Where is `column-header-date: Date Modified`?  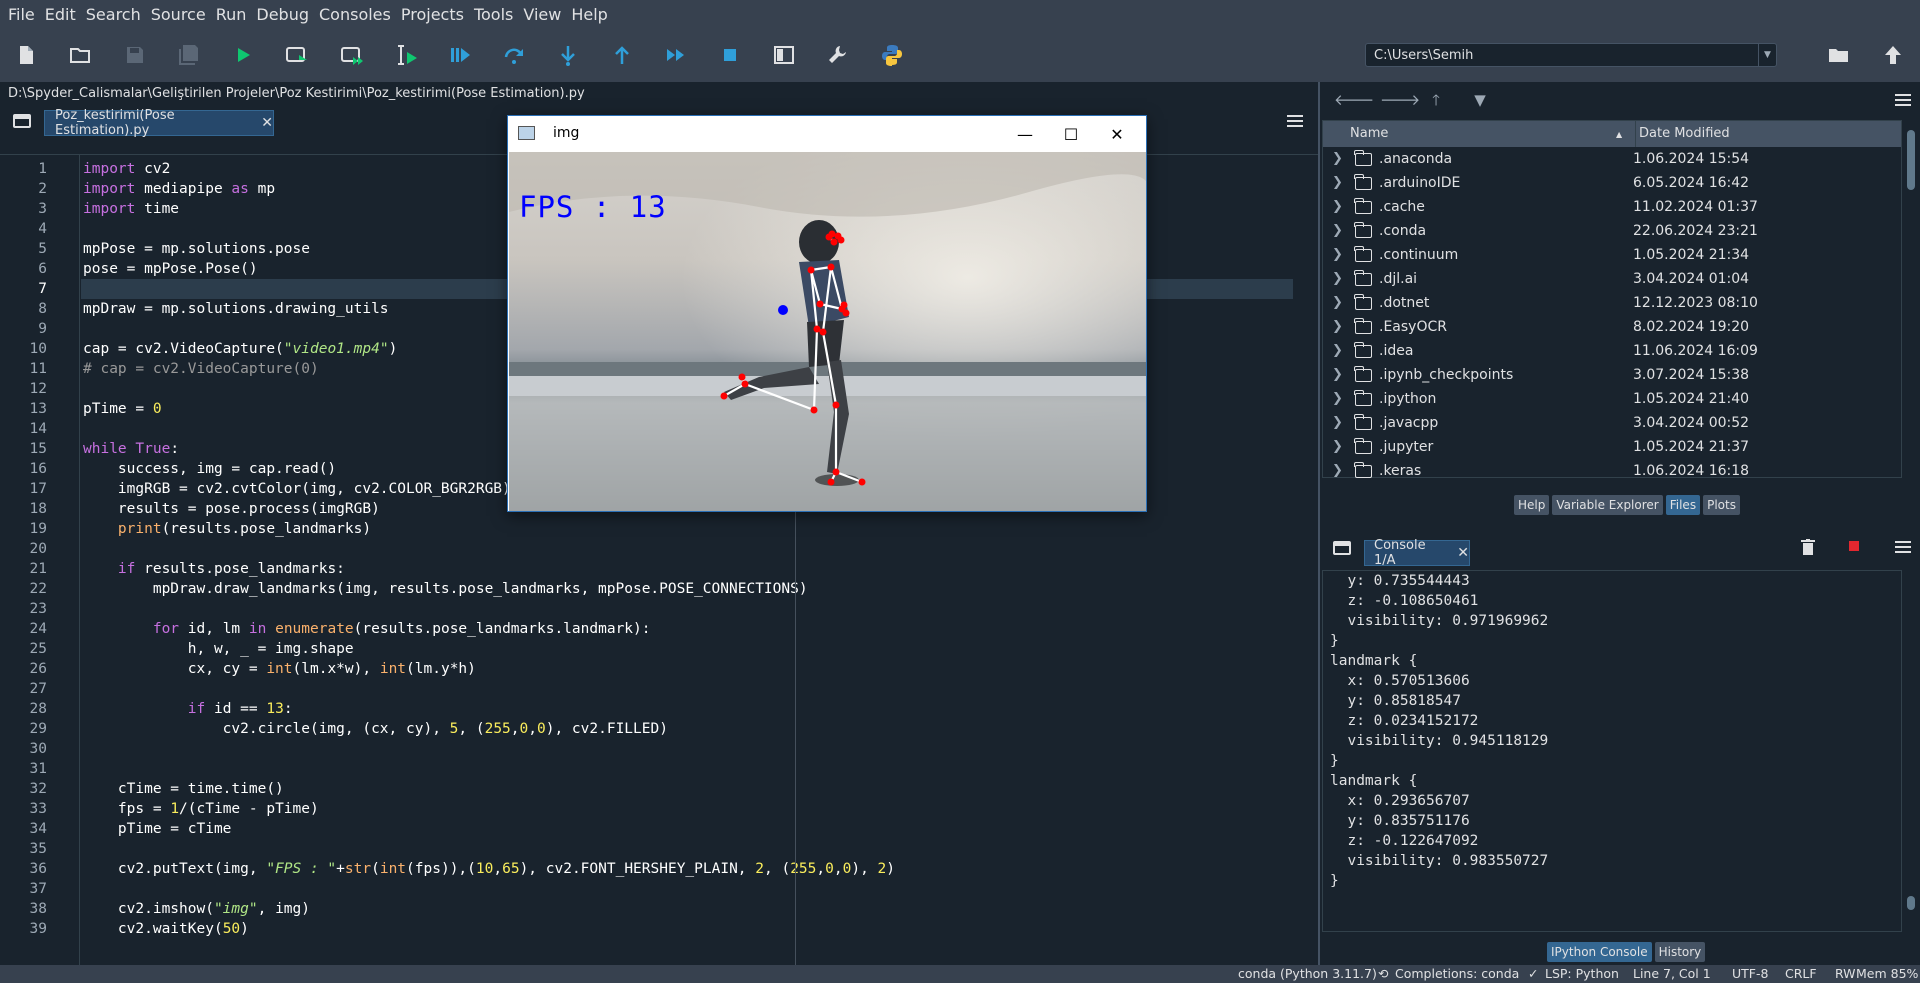
column-header-date: Date Modified is located at coordinates (1682, 134).